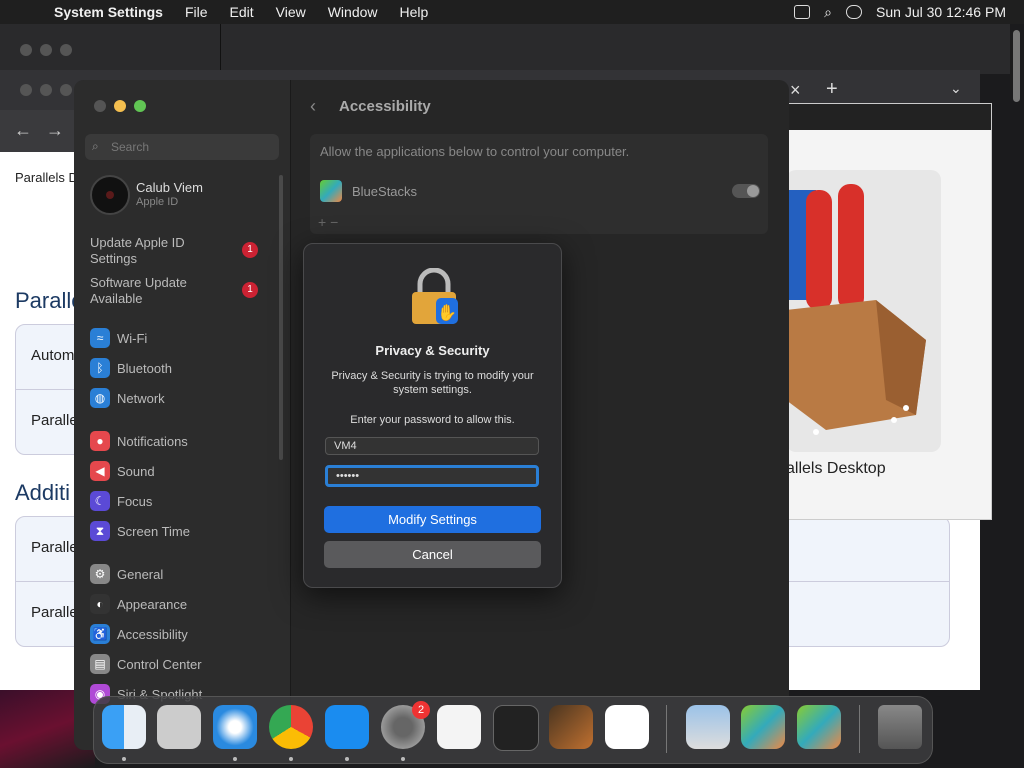 The width and height of the screenshot is (1024, 768). I want to click on minimize-button, so click(120, 106).